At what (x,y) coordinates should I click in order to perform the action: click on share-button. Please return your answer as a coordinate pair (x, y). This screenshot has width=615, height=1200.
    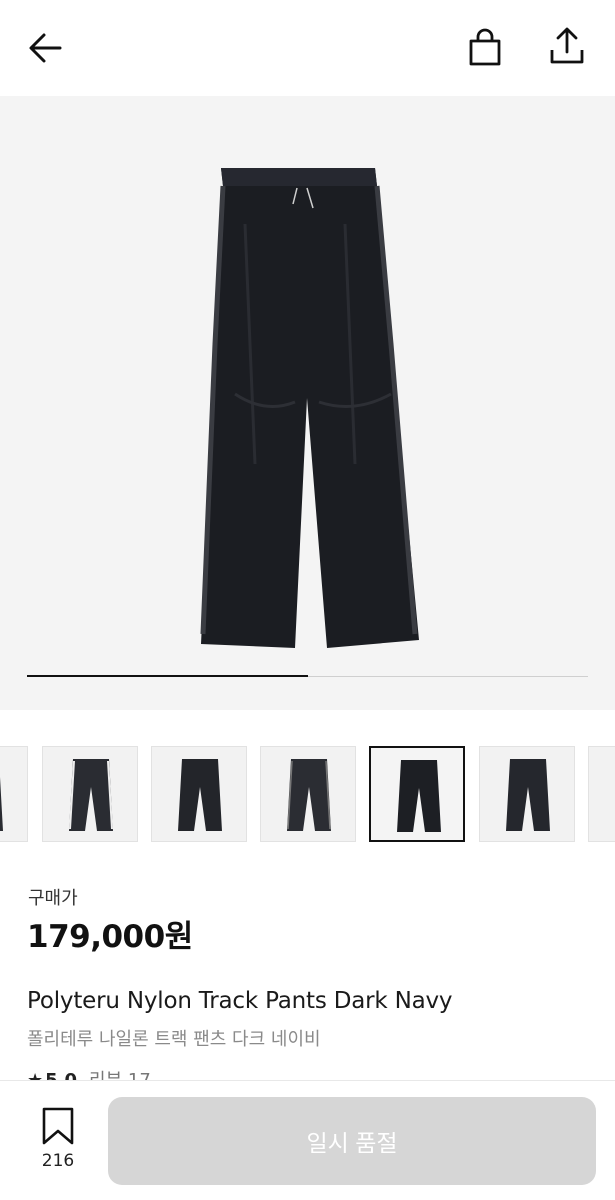
    Looking at the image, I should click on (567, 47).